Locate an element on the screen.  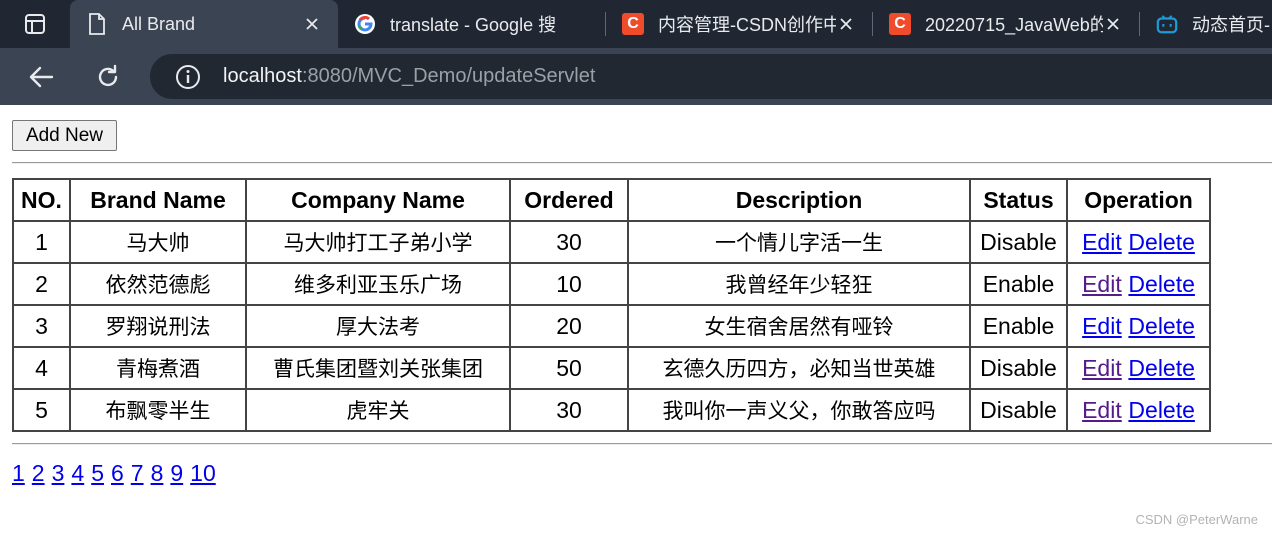
cell-company-name: 厚大法考 is located at coordinates (378, 326).